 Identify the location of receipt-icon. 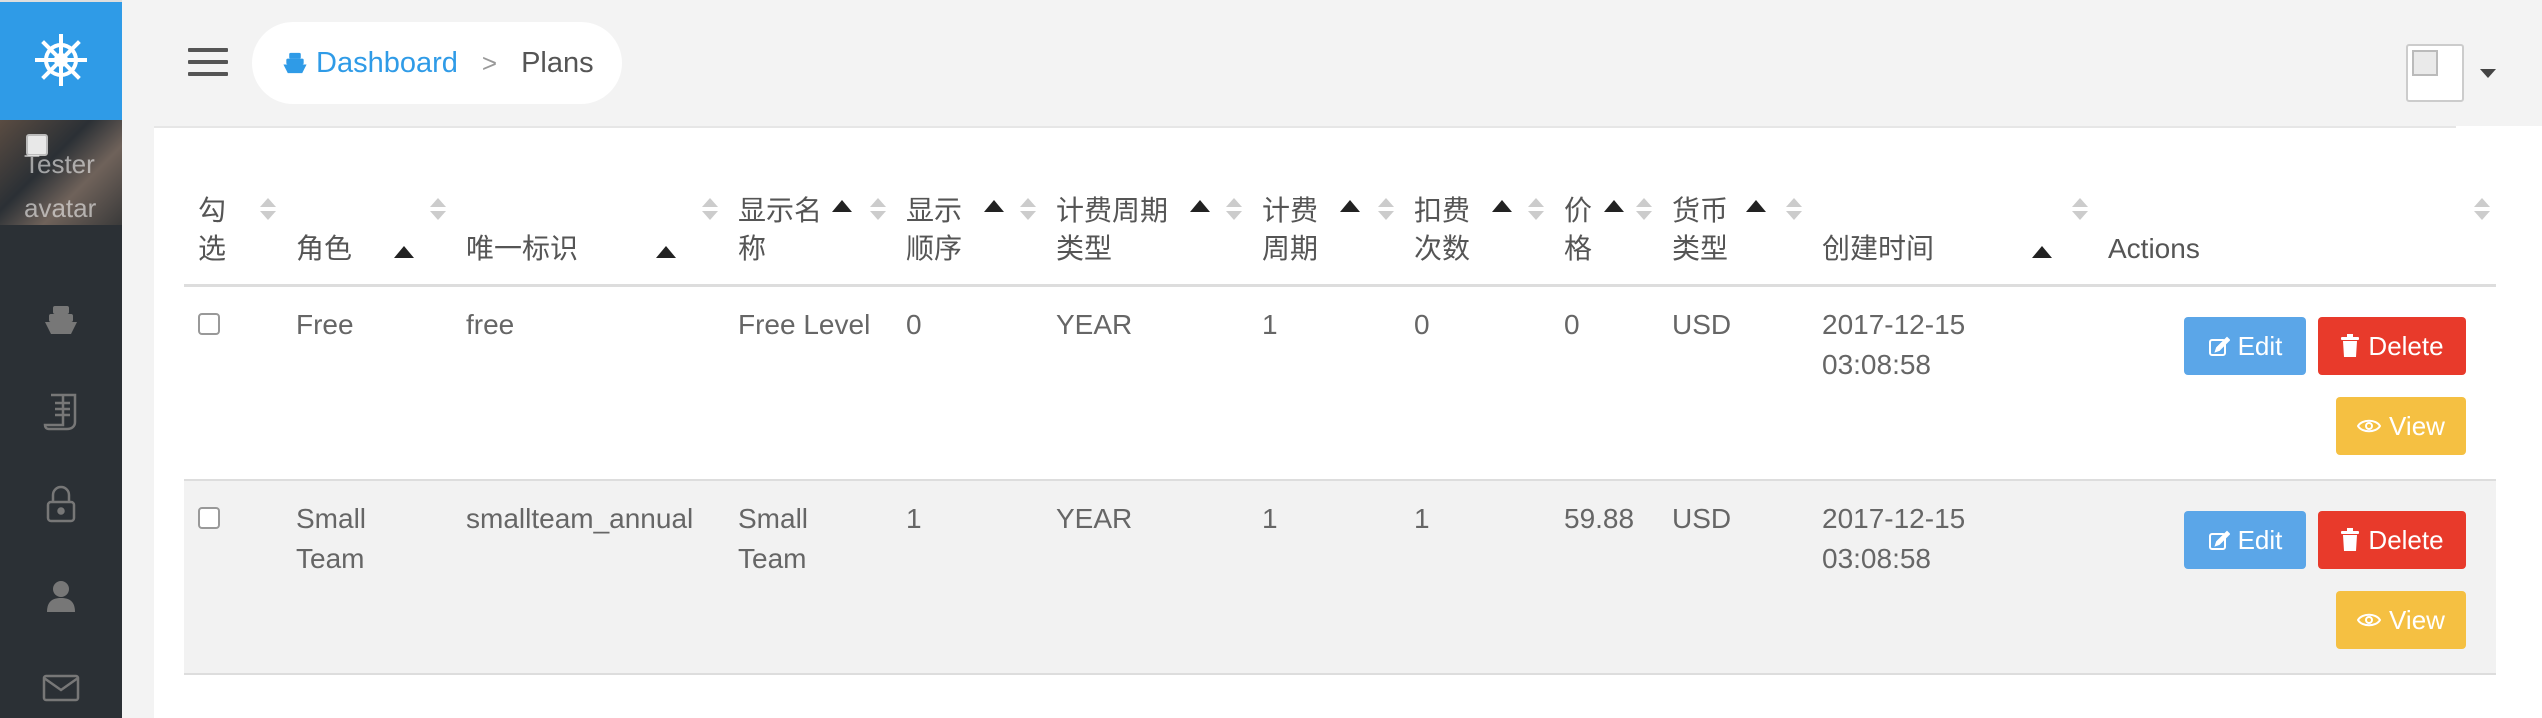
(60, 412).